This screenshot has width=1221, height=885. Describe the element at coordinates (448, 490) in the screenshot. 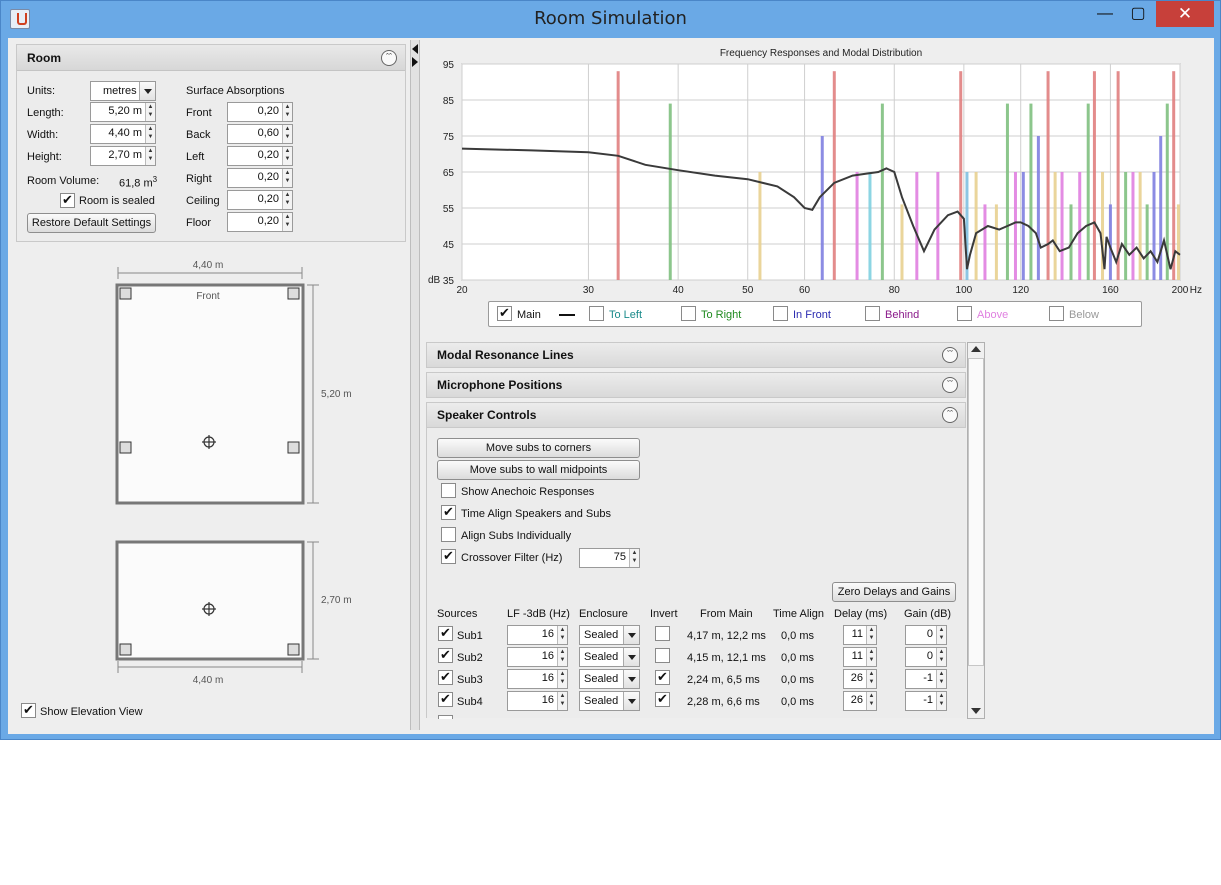

I see `show-anechoic-checkbox` at that location.